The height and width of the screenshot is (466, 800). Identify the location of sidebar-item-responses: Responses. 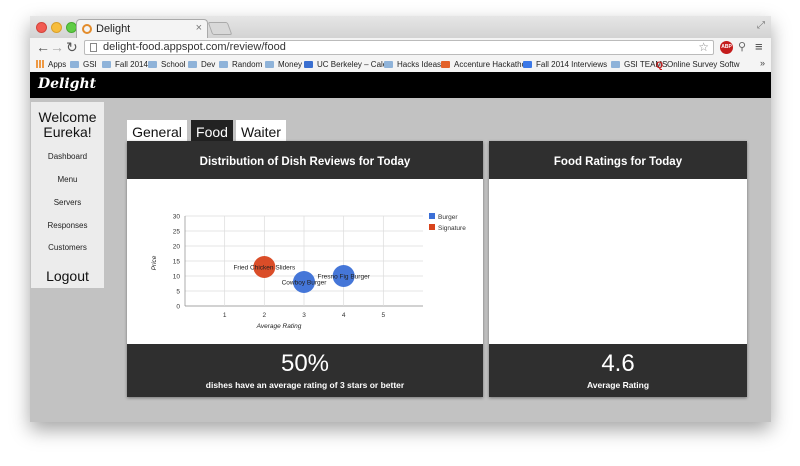
(67, 225).